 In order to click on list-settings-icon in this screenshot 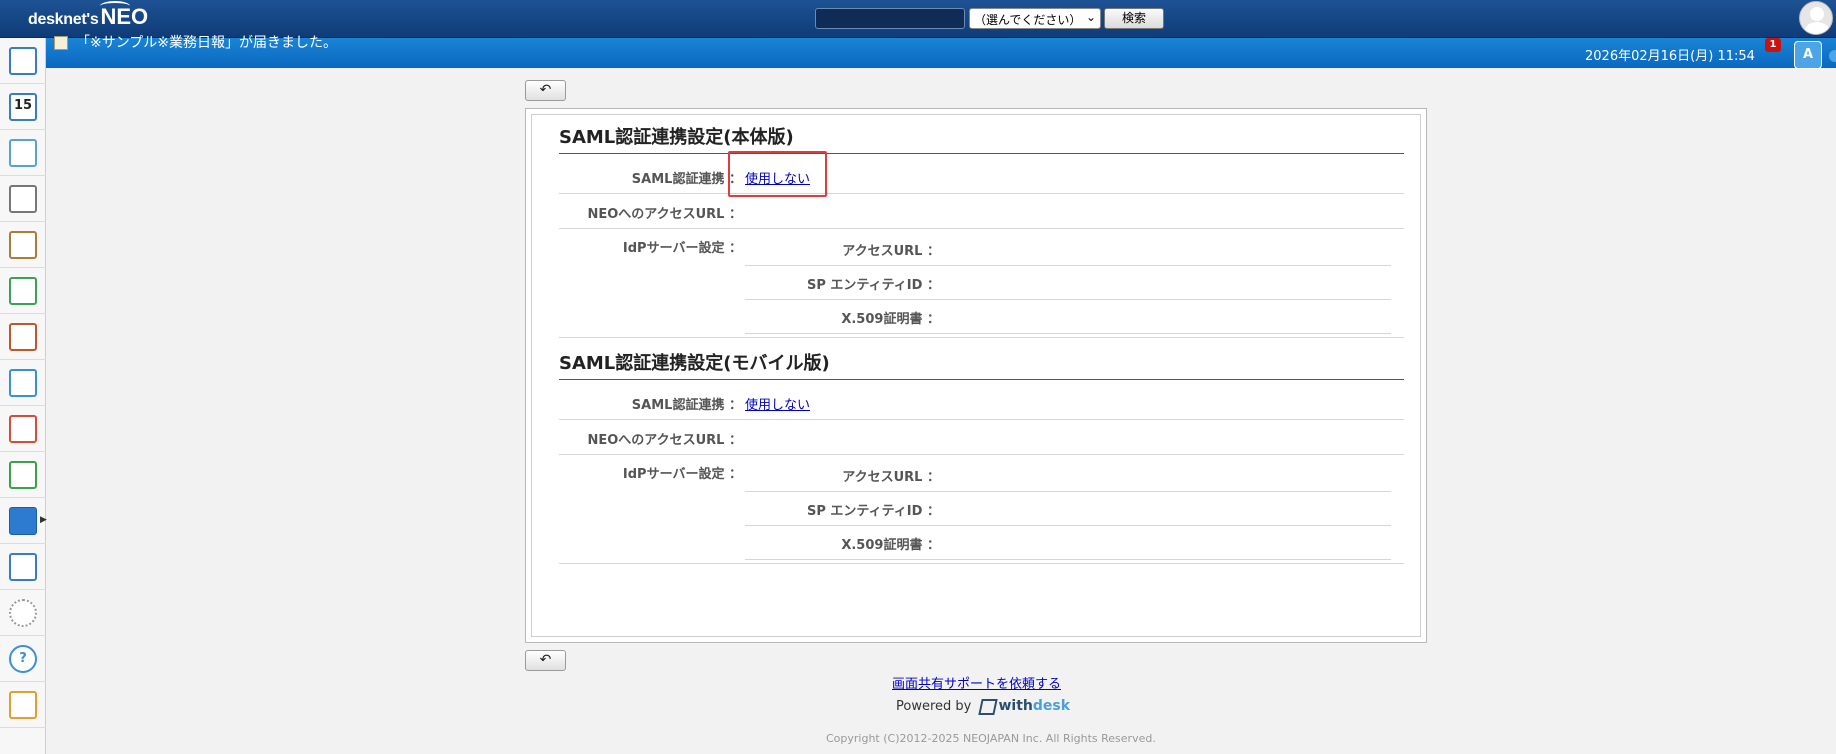, I will do `click(23, 567)`.